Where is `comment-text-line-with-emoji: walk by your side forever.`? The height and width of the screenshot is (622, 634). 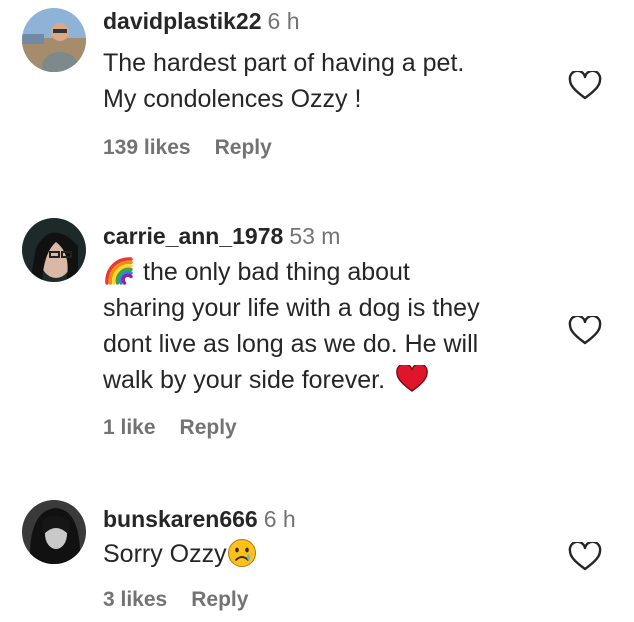 comment-text-line-with-emoji: walk by your side forever. is located at coordinates (333, 380).